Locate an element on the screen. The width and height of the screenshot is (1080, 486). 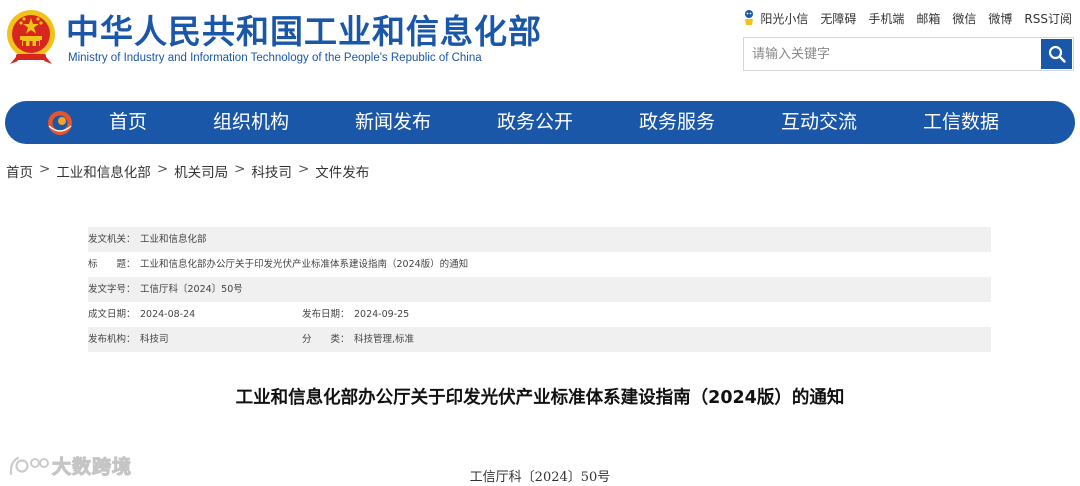
issuer-value: 工业和信息化部 is located at coordinates (173, 239).